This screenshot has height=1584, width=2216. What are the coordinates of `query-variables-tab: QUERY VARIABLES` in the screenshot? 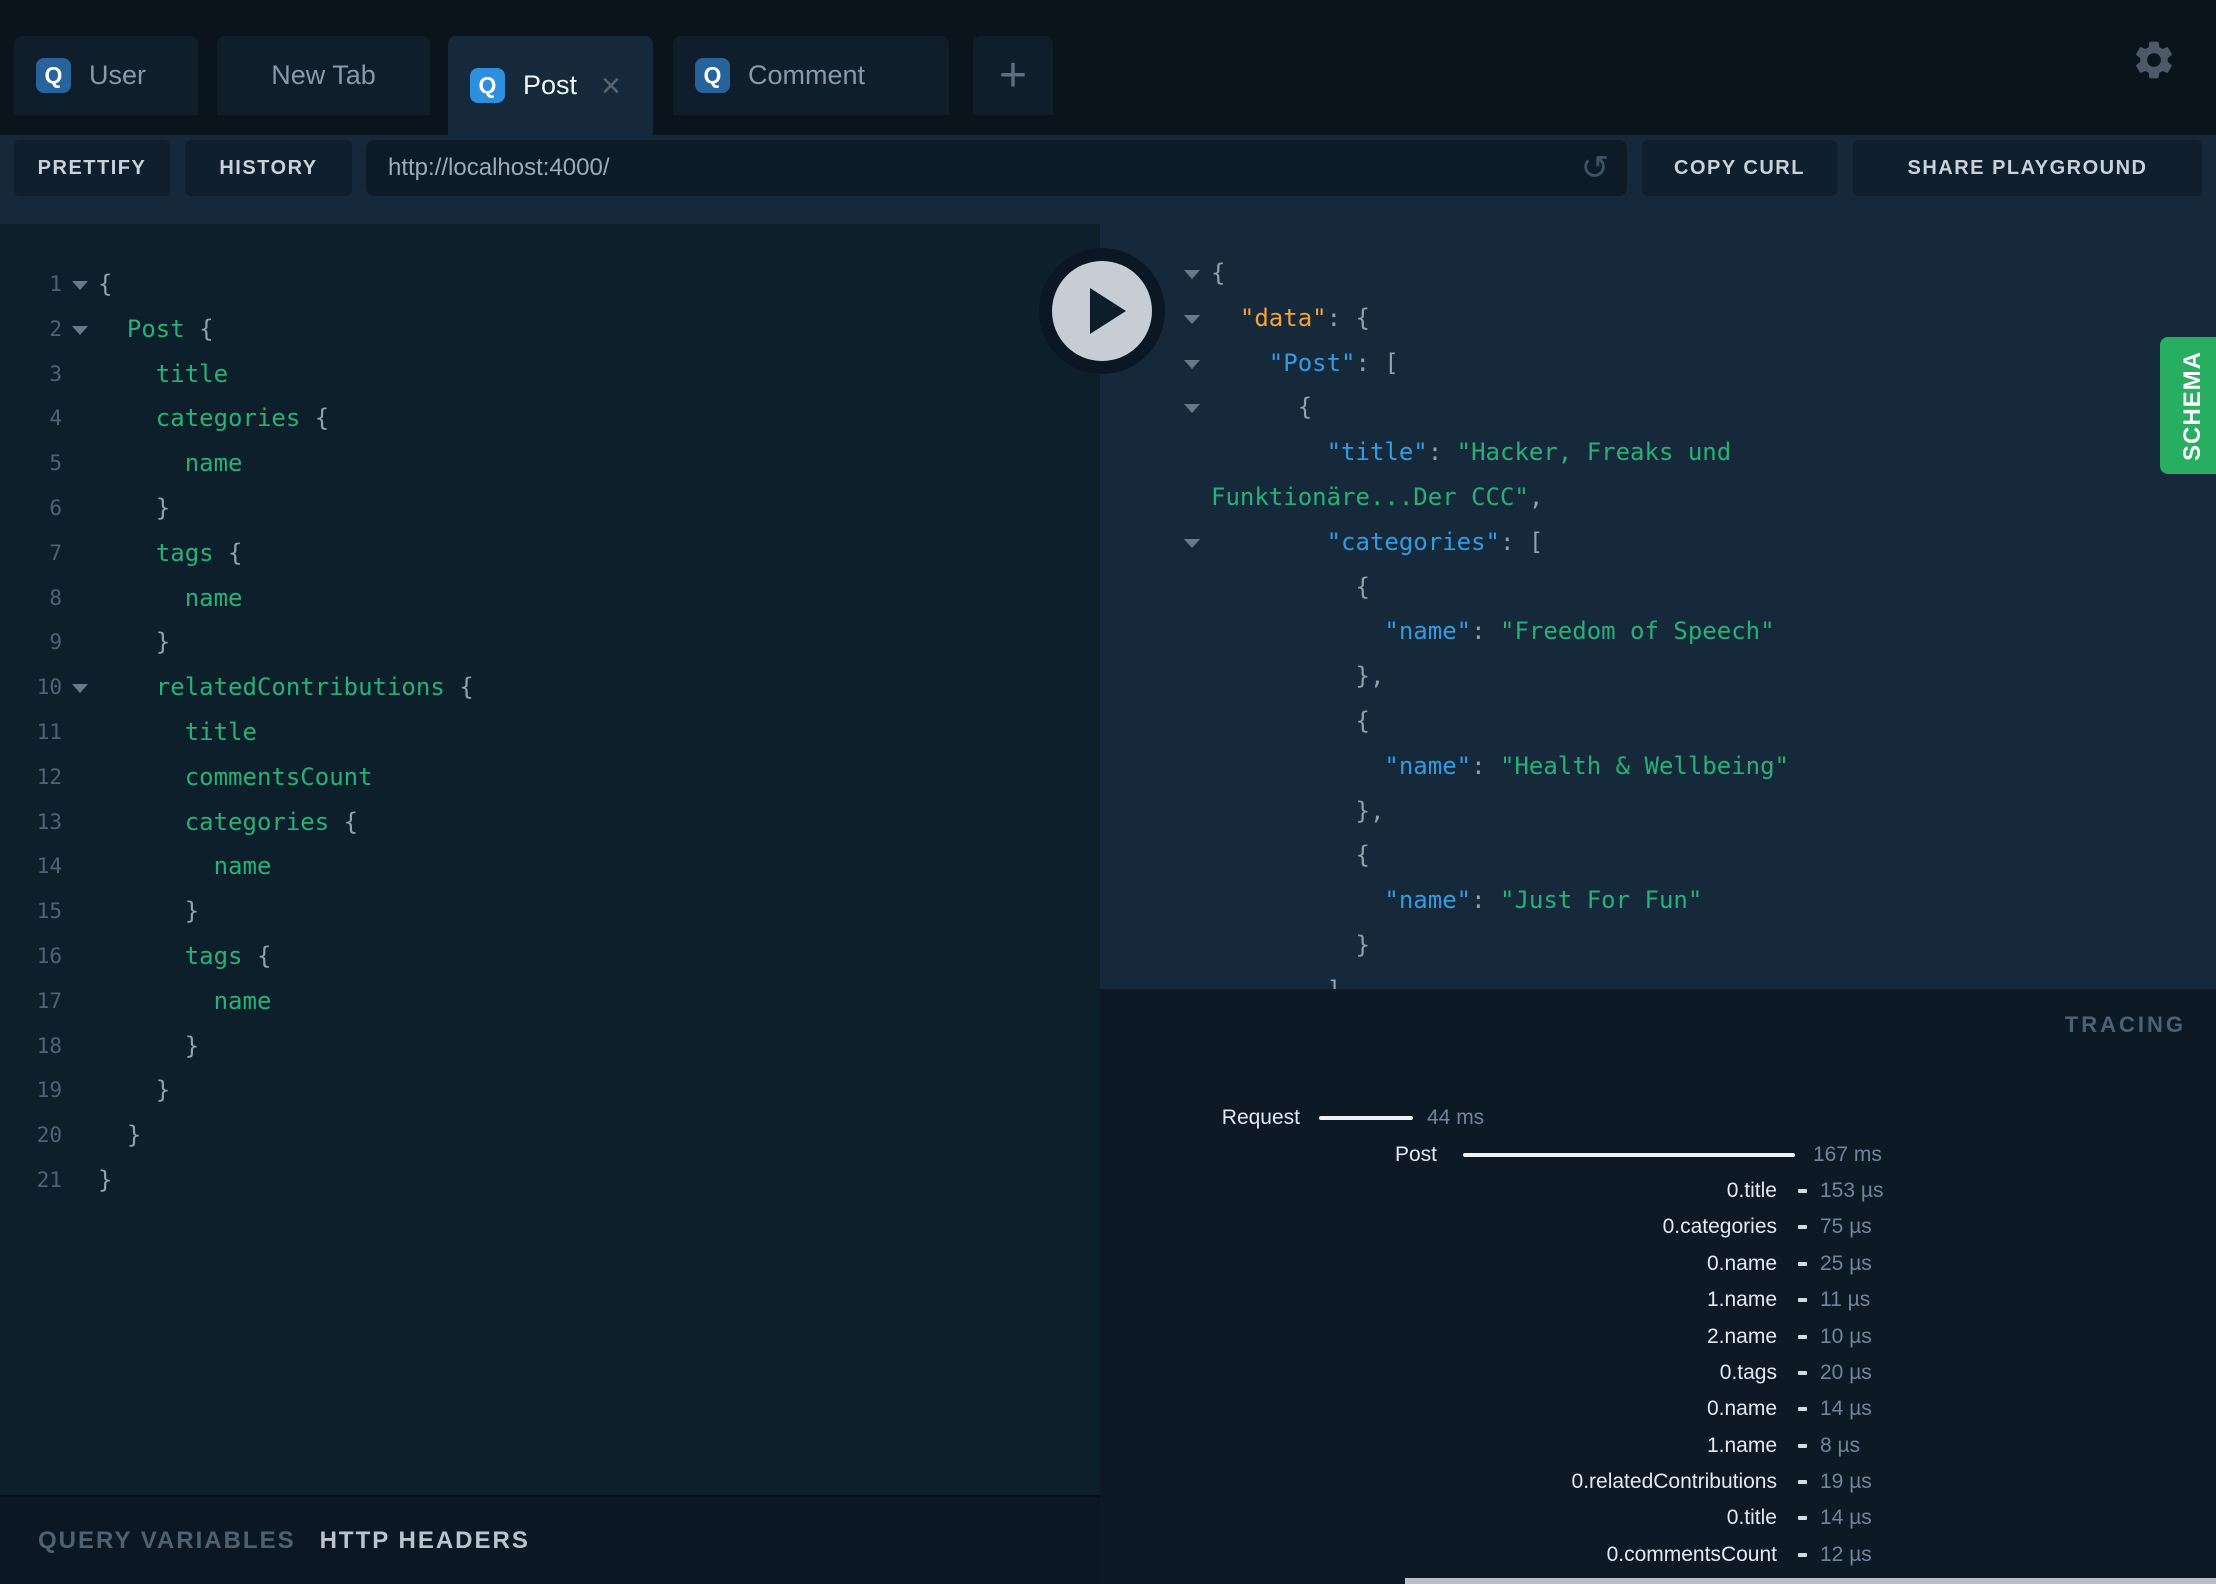 It's located at (167, 1541).